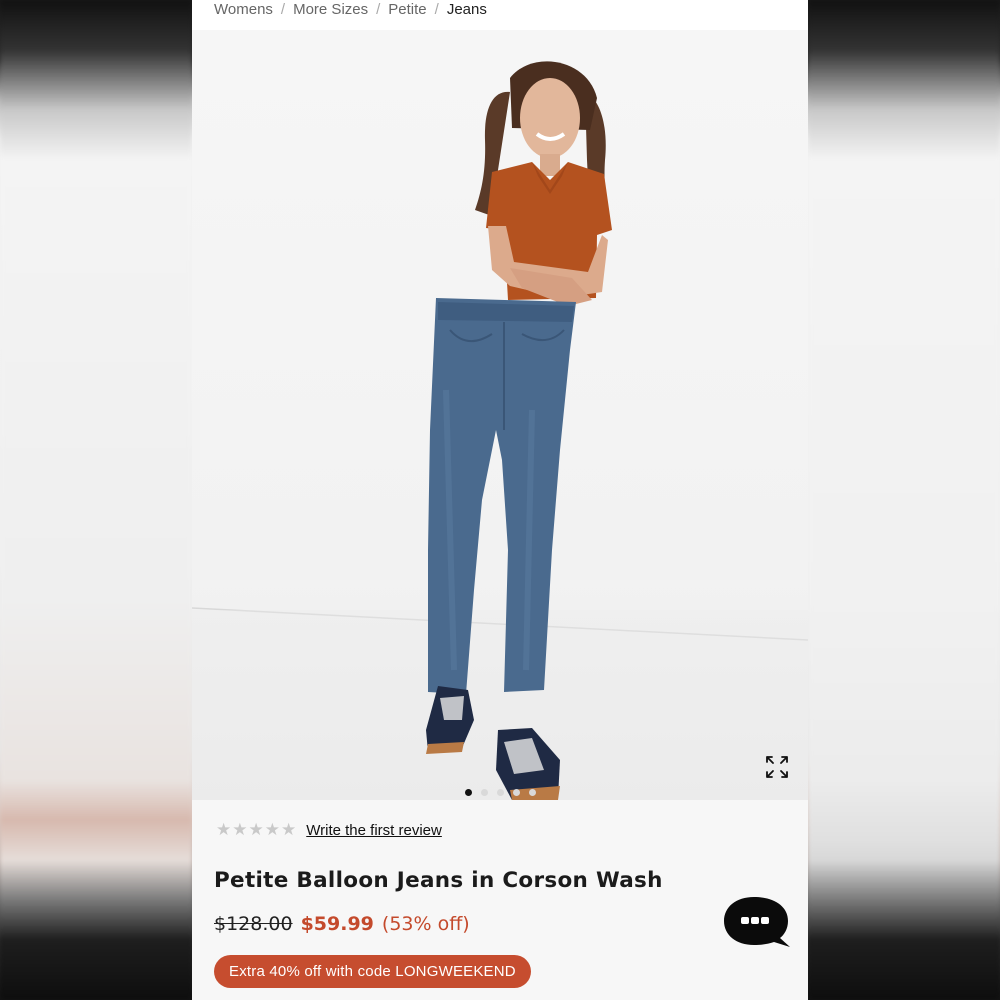 This screenshot has width=1000, height=1000. I want to click on rating-stars: ★ ★ ★ ★ ★, so click(256, 830).